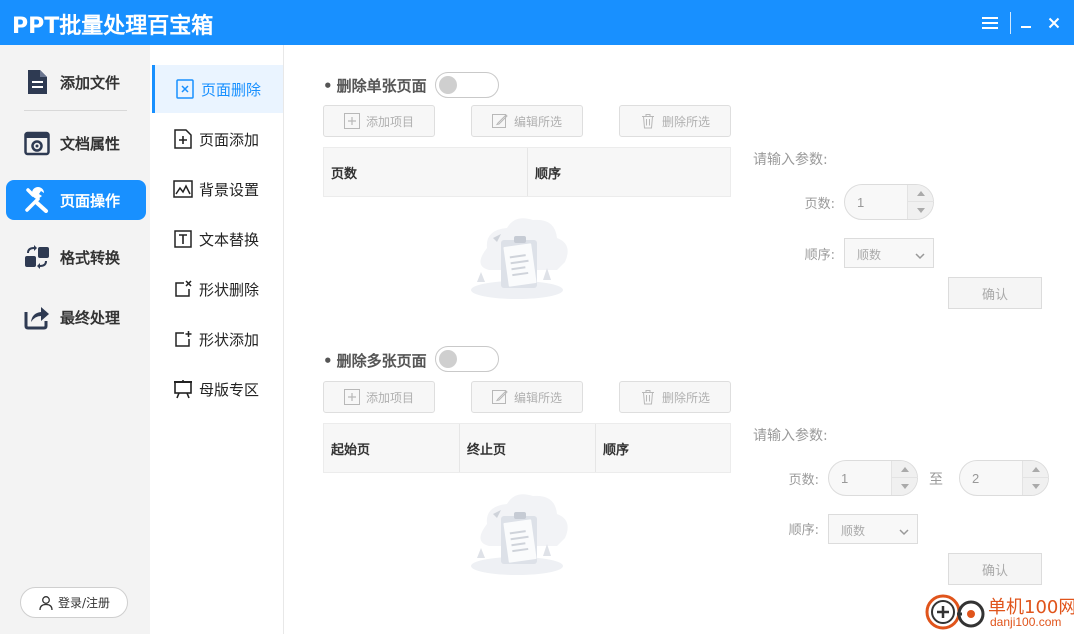 This screenshot has width=1074, height=634. Describe the element at coordinates (90, 143) in the screenshot. I see `sidebar-item-label: 文档属性` at that location.